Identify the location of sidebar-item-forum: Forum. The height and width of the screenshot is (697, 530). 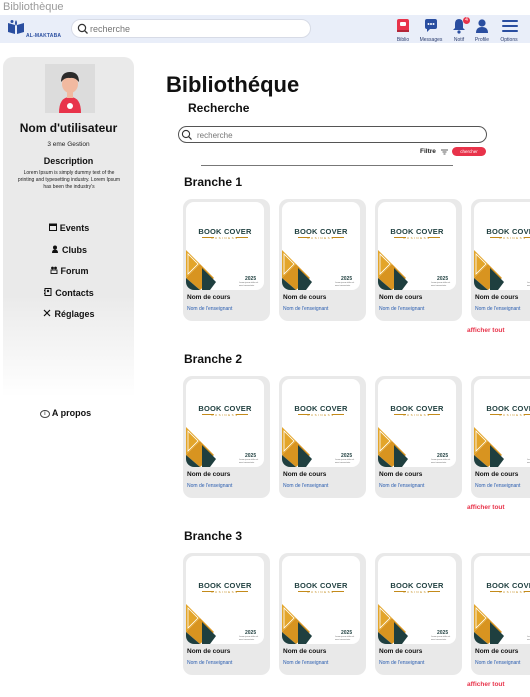
(68, 271).